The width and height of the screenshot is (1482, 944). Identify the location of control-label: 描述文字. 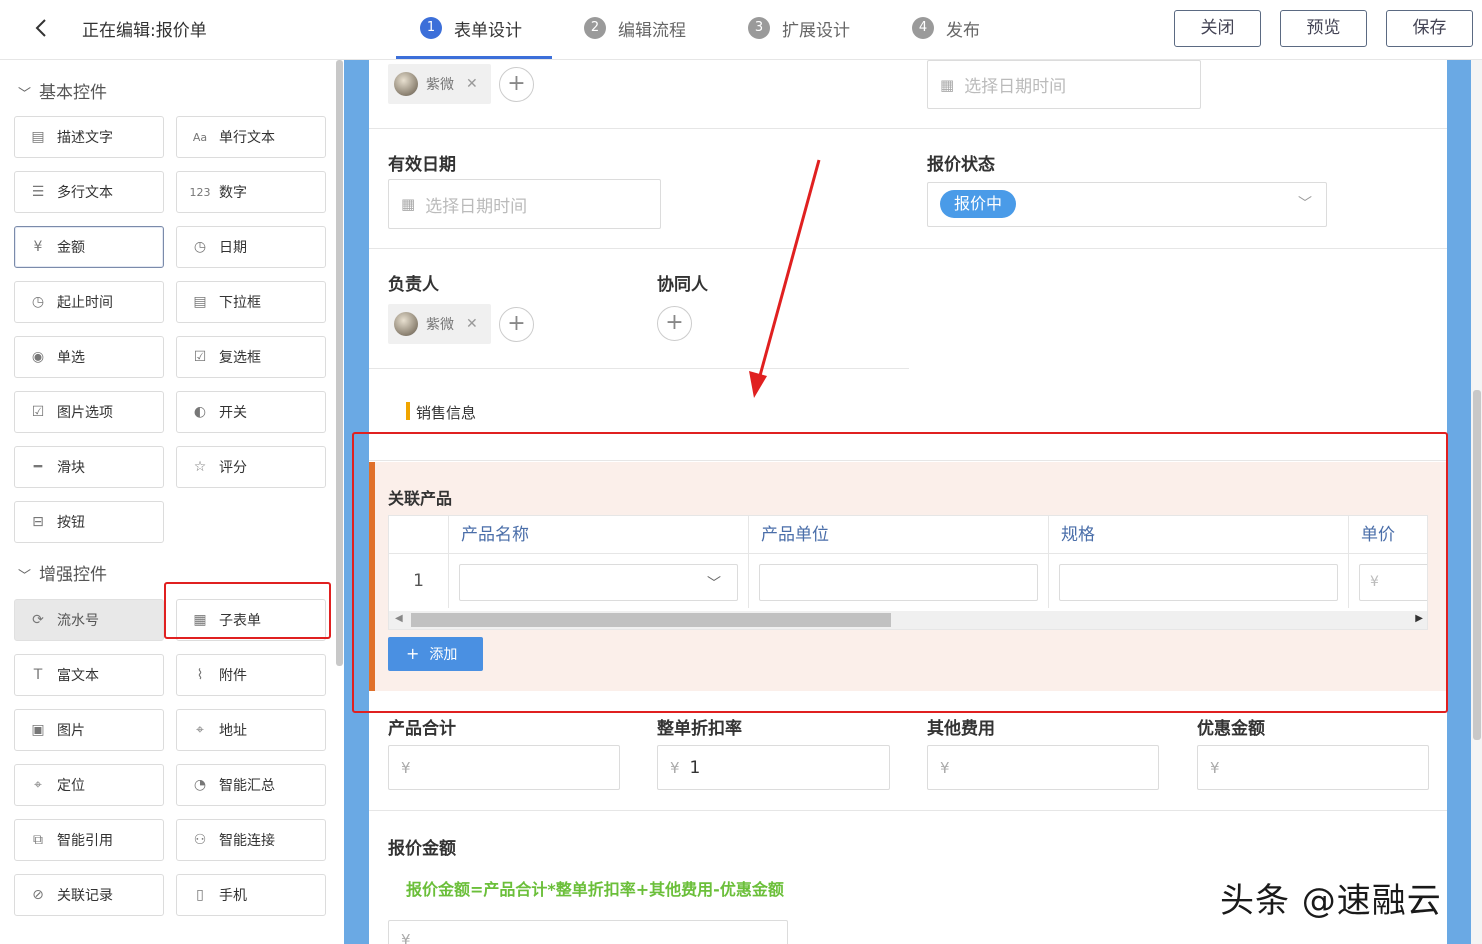
(85, 138).